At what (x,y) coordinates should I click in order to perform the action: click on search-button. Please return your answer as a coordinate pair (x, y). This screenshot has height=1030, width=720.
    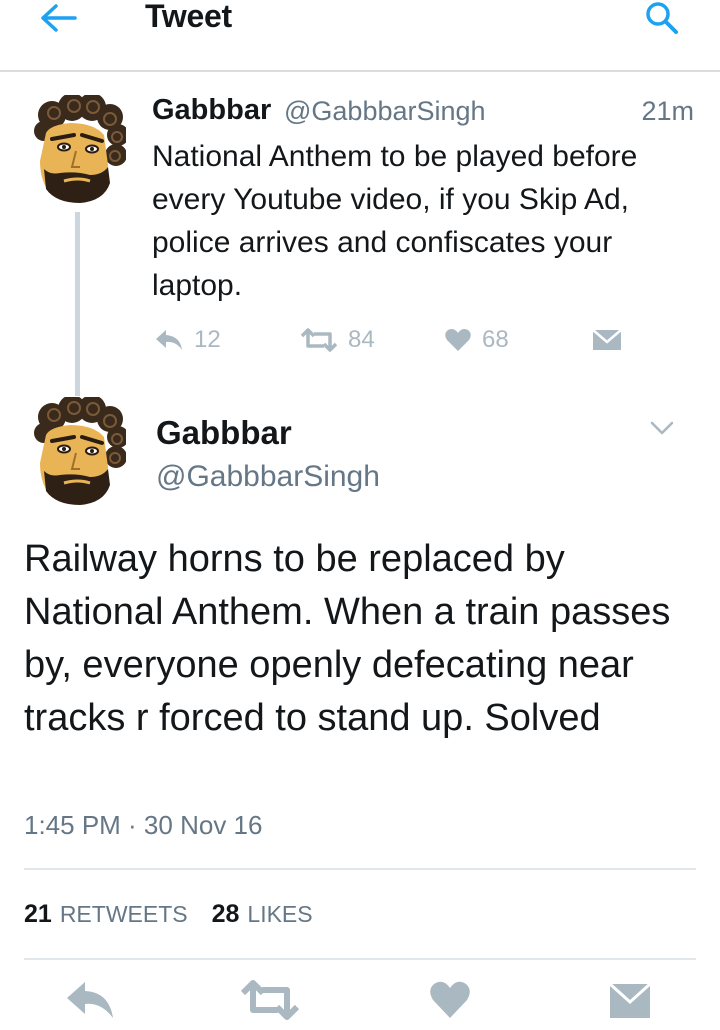
    Looking at the image, I should click on (662, 18).